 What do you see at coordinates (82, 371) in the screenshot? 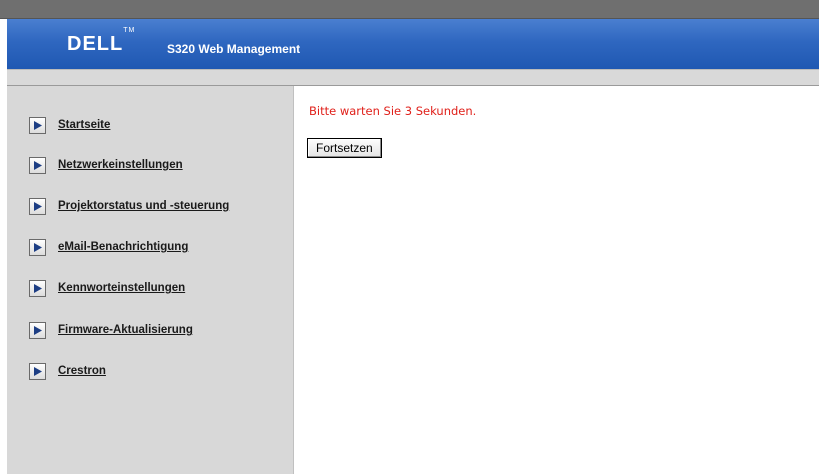
I see `sidebar-item-label: Crestron` at bounding box center [82, 371].